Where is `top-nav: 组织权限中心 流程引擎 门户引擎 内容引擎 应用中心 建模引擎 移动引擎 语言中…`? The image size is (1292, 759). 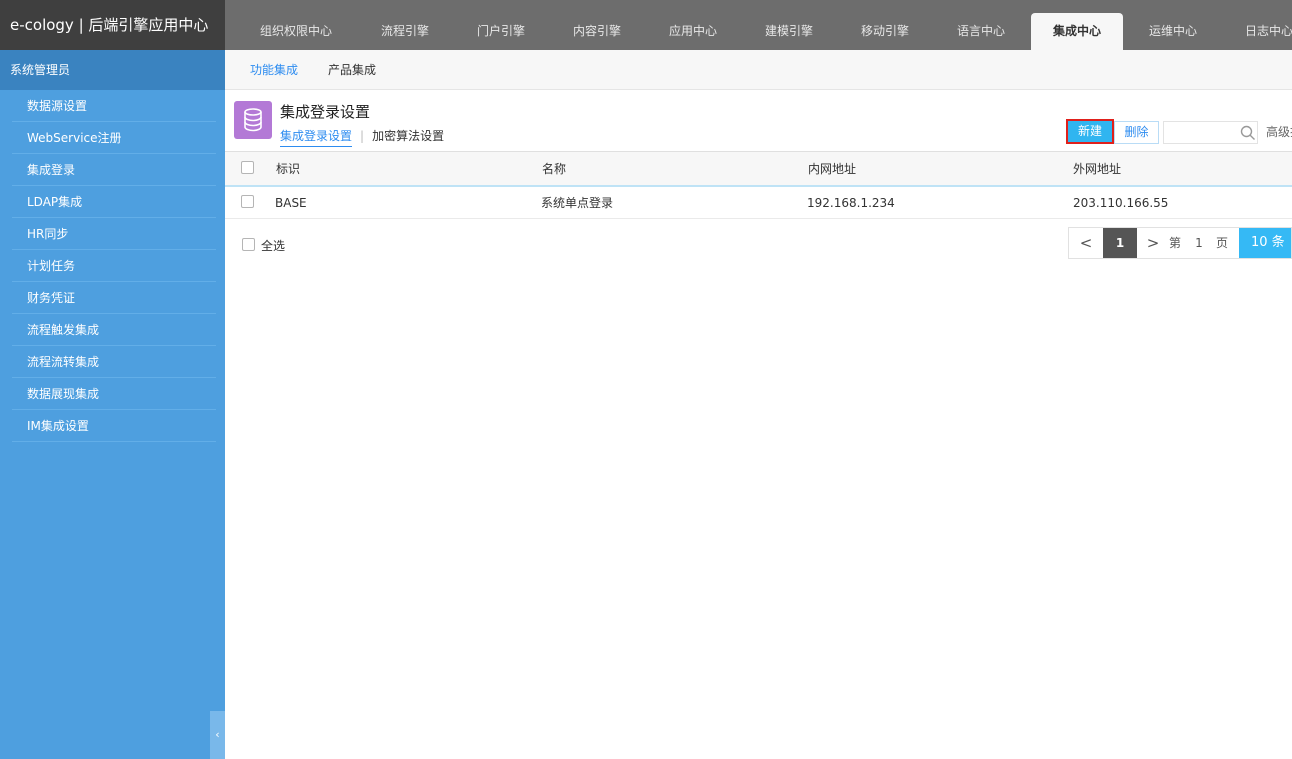 top-nav: 组织权限中心 流程引擎 门户引擎 内容引擎 应用中心 建模引擎 移动引擎 语言中… is located at coordinates (758, 25).